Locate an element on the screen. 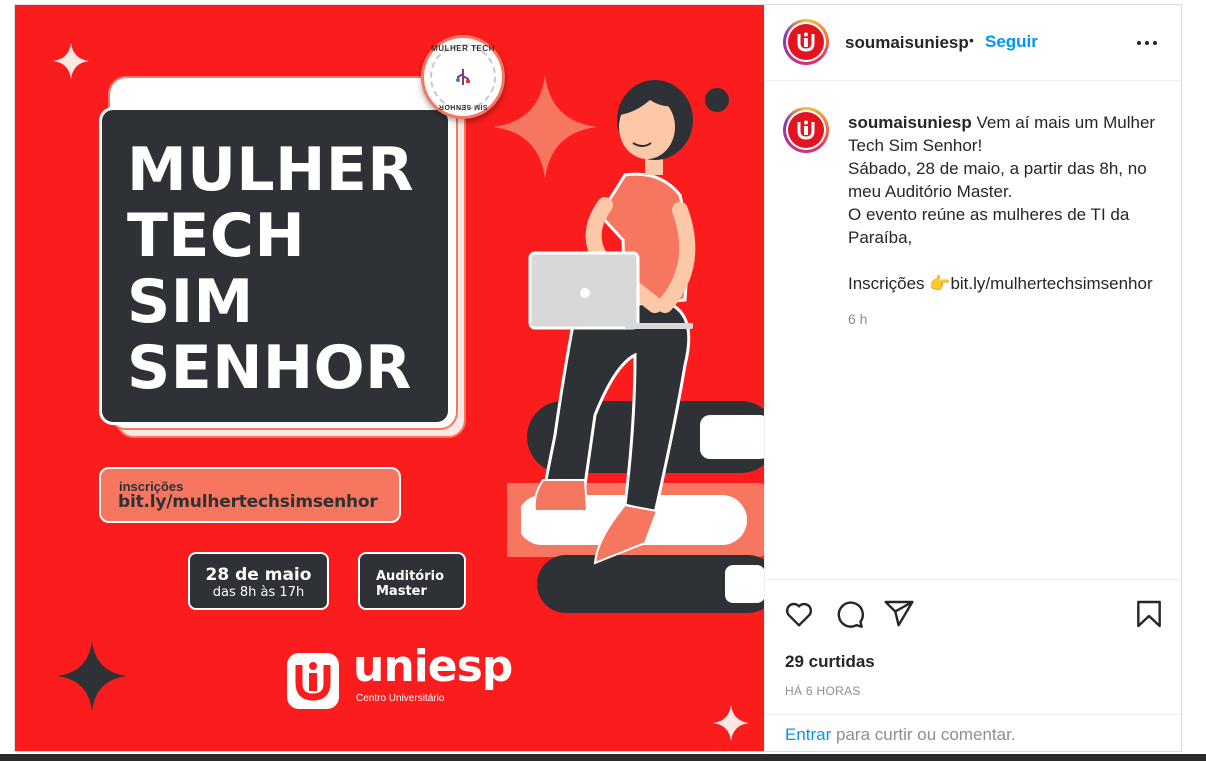 The width and height of the screenshot is (1206, 761). likes-count: 29 curtidas is located at coordinates (830, 662).